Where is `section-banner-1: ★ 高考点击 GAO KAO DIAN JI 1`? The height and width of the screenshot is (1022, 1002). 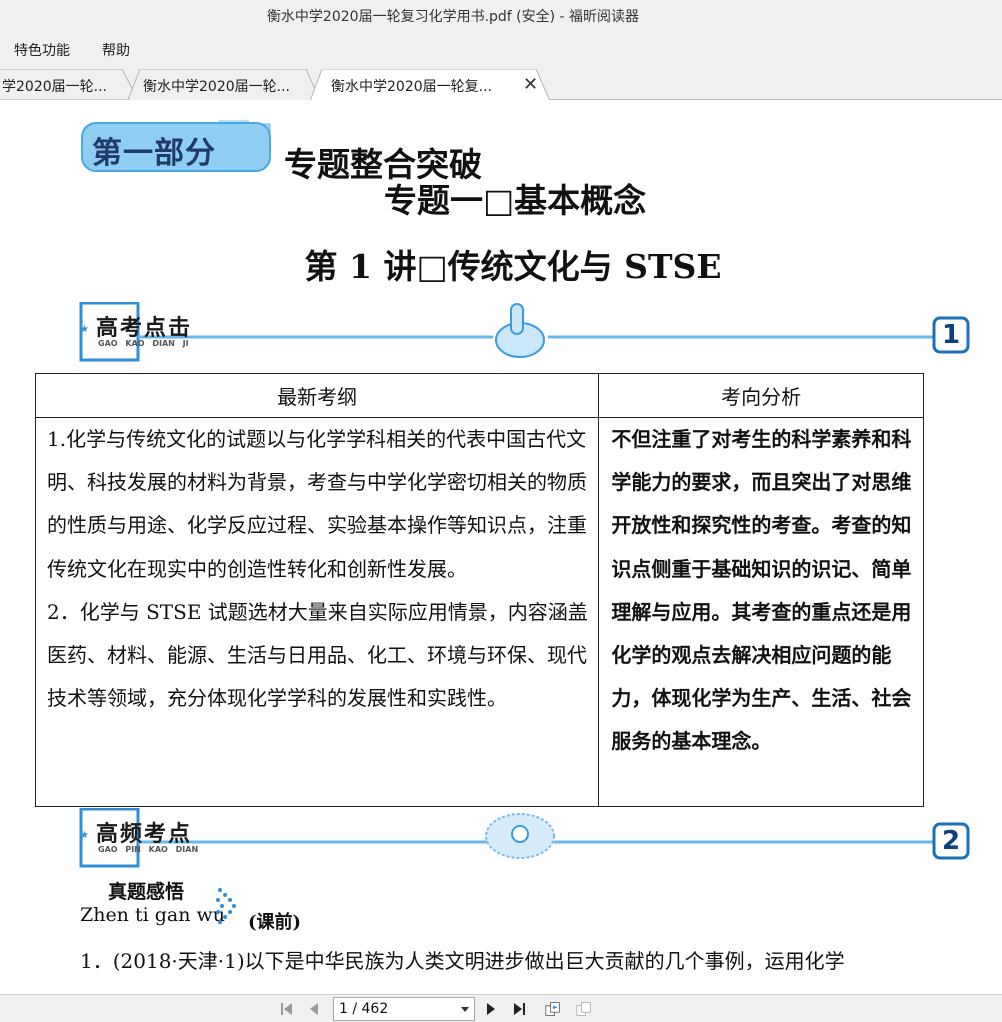
section-banner-1: ★ 高考点击 GAO KAO DIAN JI 1 is located at coordinates (525, 334).